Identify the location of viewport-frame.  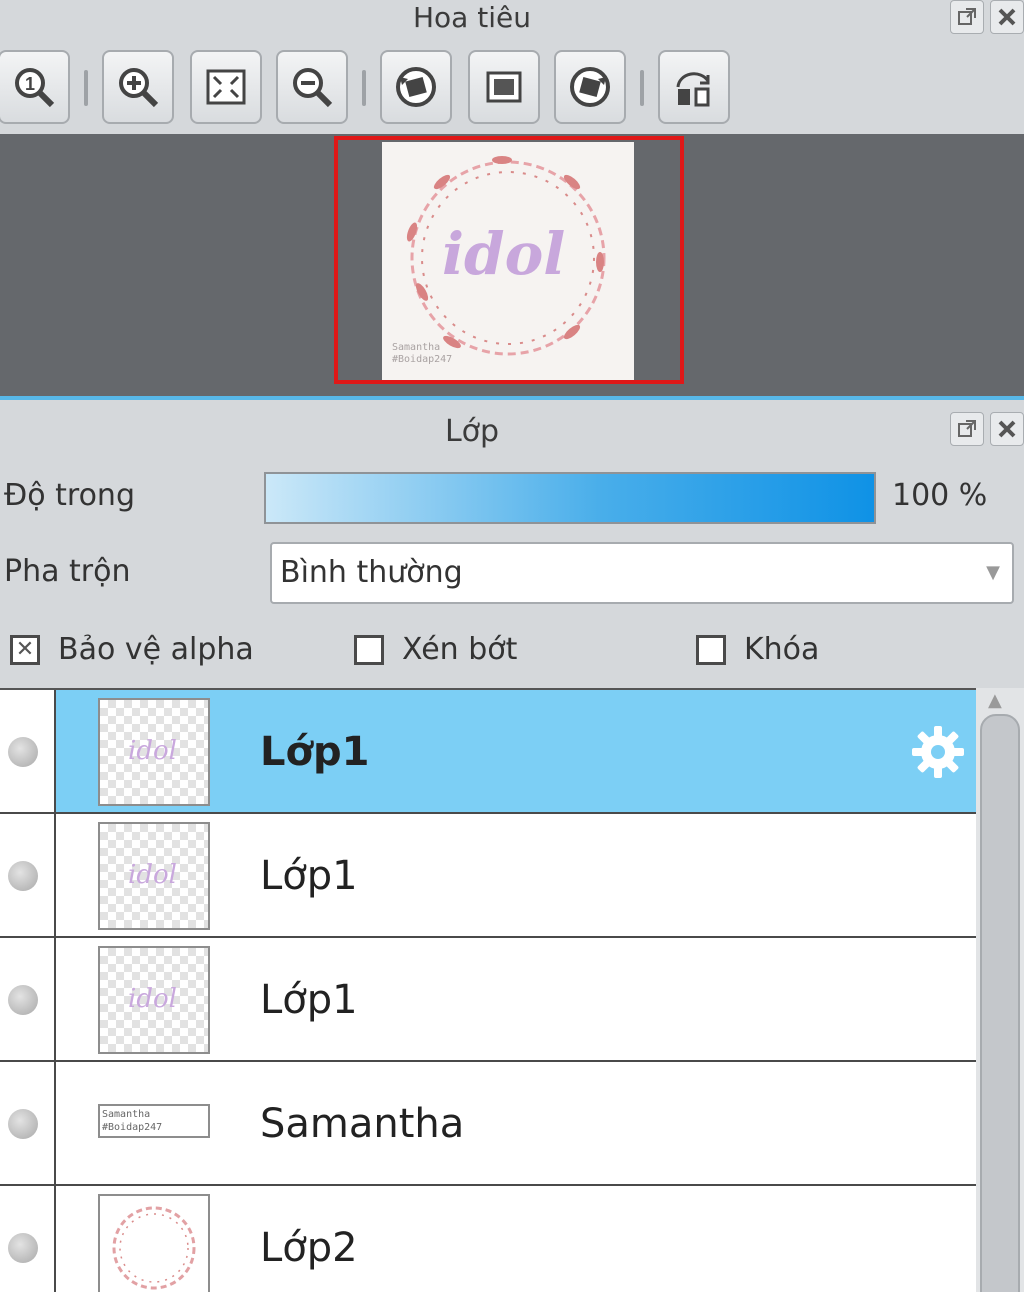
(509, 260).